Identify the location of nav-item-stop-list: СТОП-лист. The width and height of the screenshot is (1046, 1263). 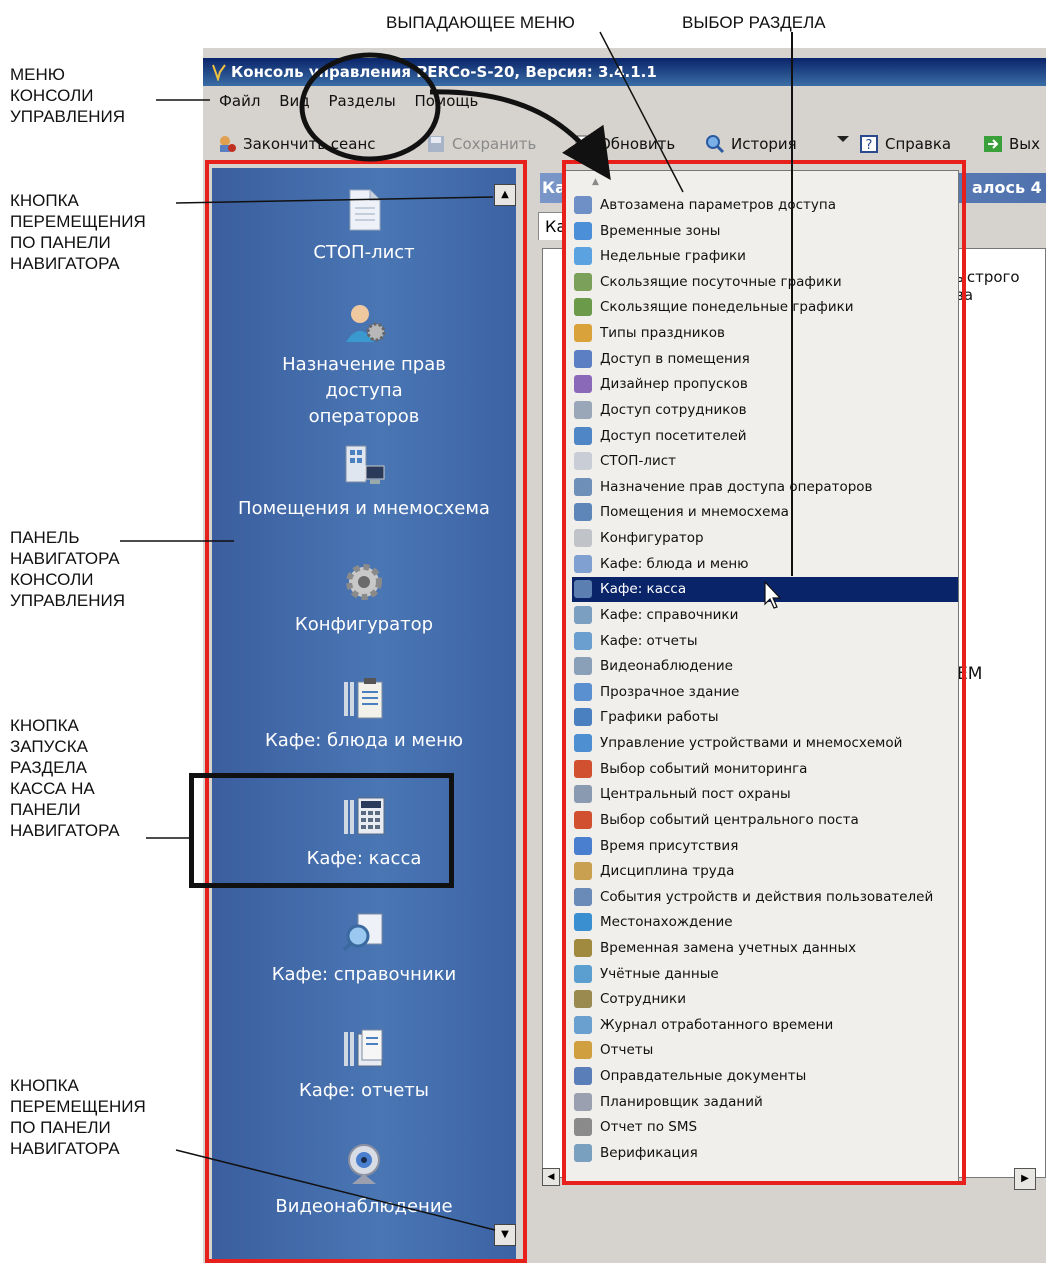
(364, 226).